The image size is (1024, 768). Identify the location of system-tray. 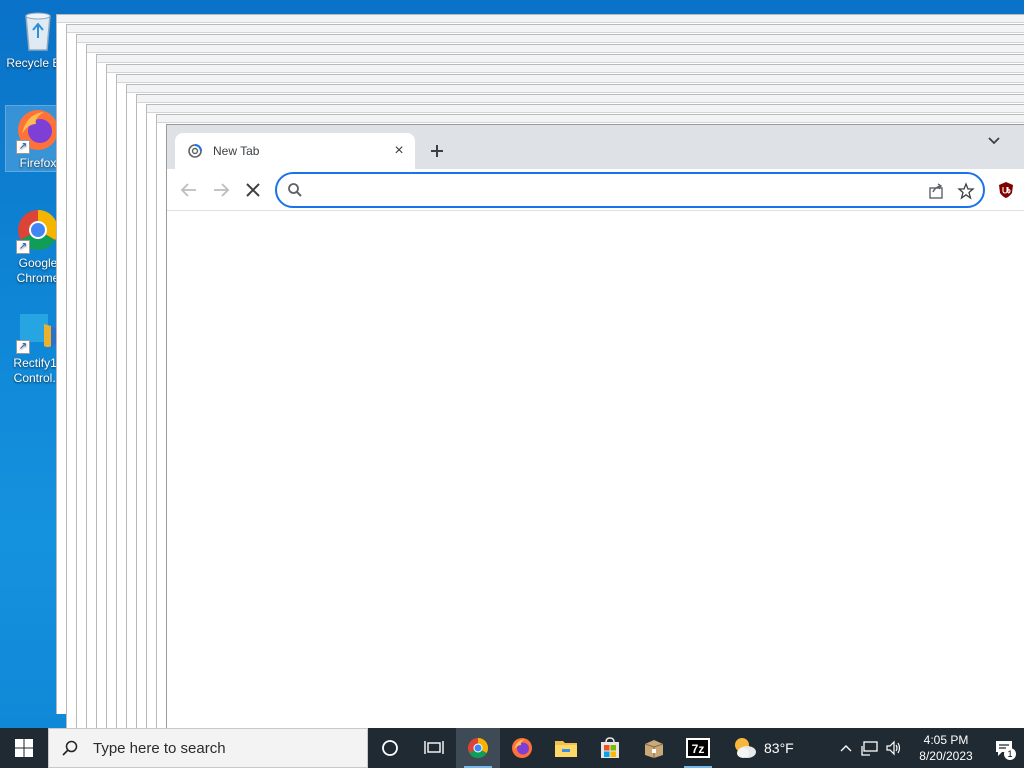
(870, 748).